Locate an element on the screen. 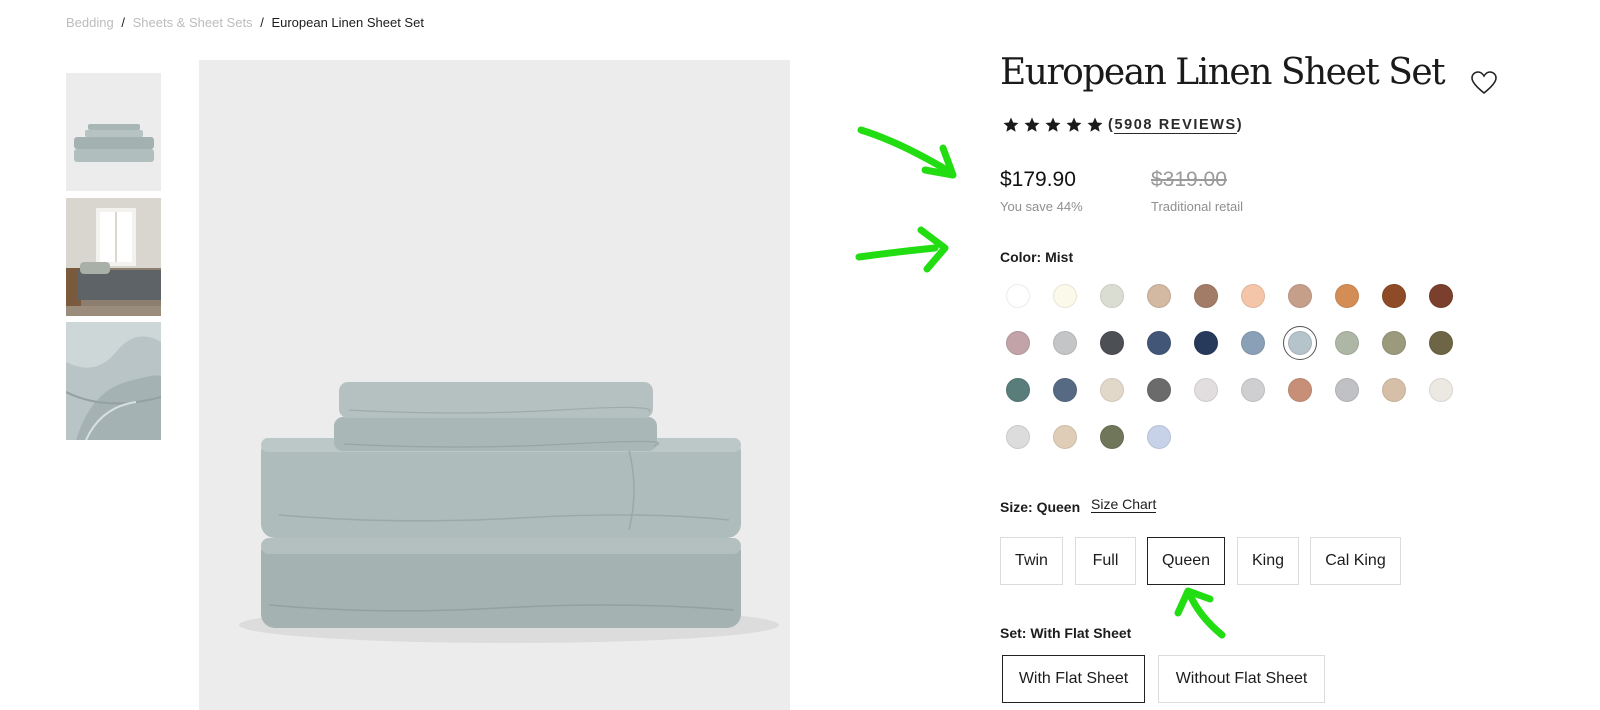  reviews-link: (5908 REVIEWS) is located at coordinates (1175, 125).